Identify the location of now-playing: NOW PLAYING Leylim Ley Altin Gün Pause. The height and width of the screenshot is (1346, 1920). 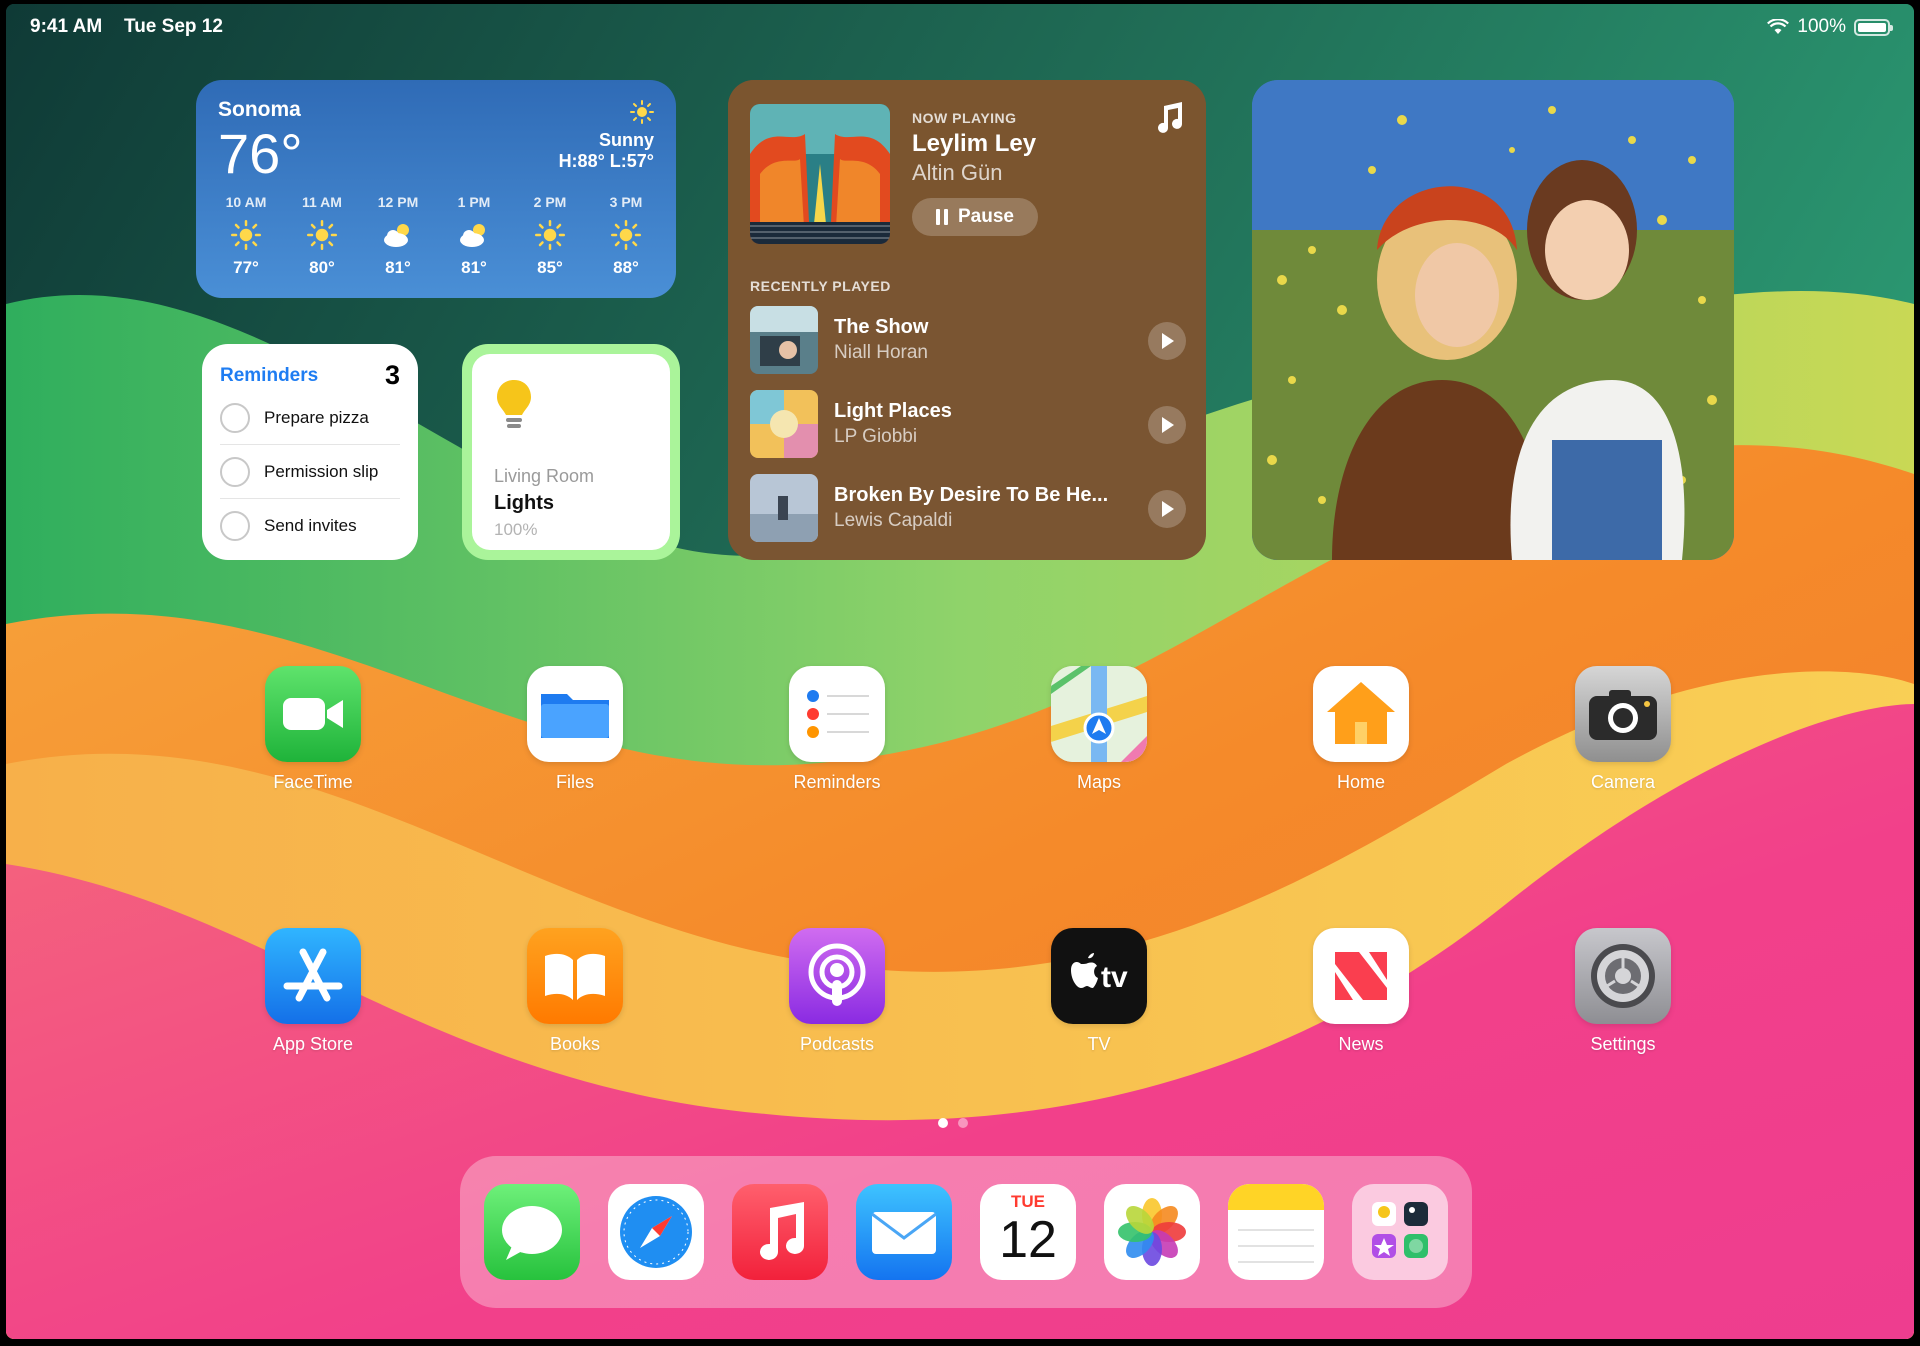
(967, 170).